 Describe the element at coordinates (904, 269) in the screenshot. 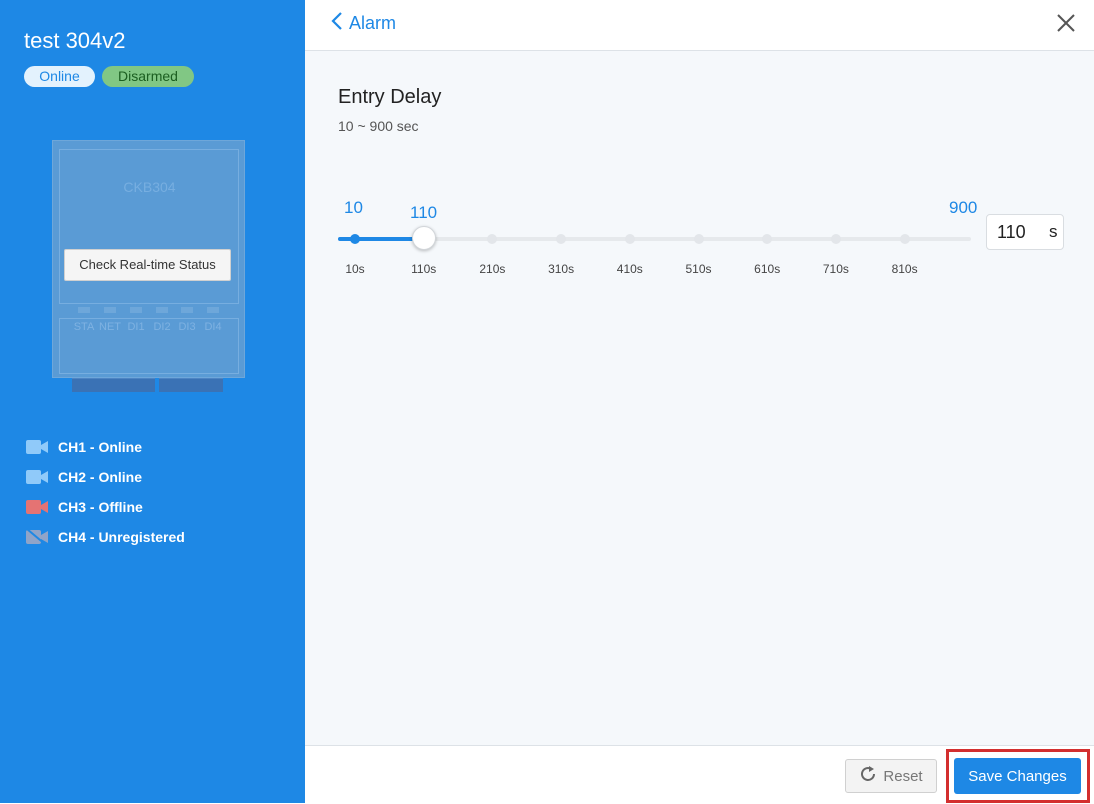

I see `slider-tick-label: 810s` at that location.